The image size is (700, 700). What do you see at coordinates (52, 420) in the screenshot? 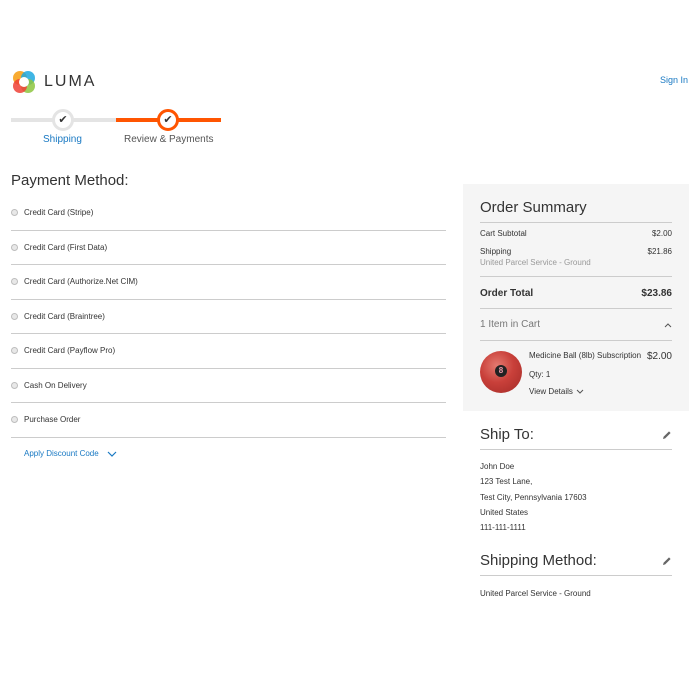
I see `payment-option-label: Purchase Order` at bounding box center [52, 420].